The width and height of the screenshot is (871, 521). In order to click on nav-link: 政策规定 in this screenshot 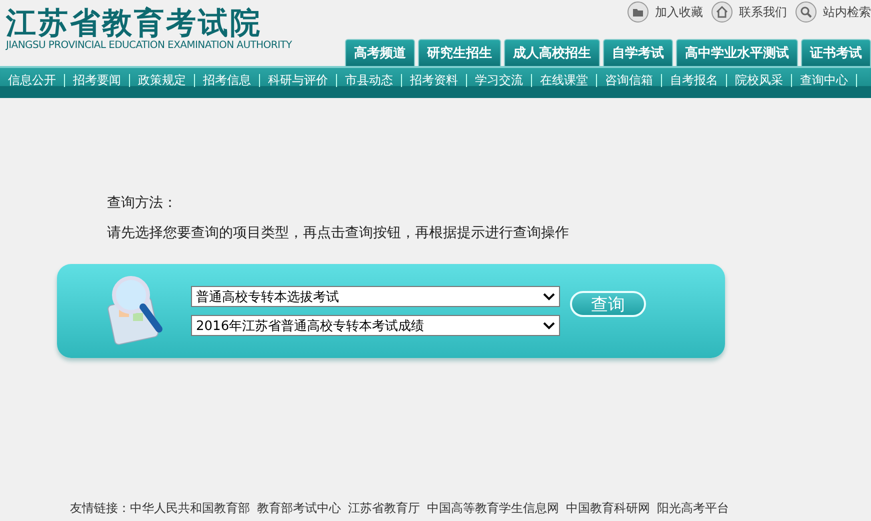, I will do `click(162, 80)`.